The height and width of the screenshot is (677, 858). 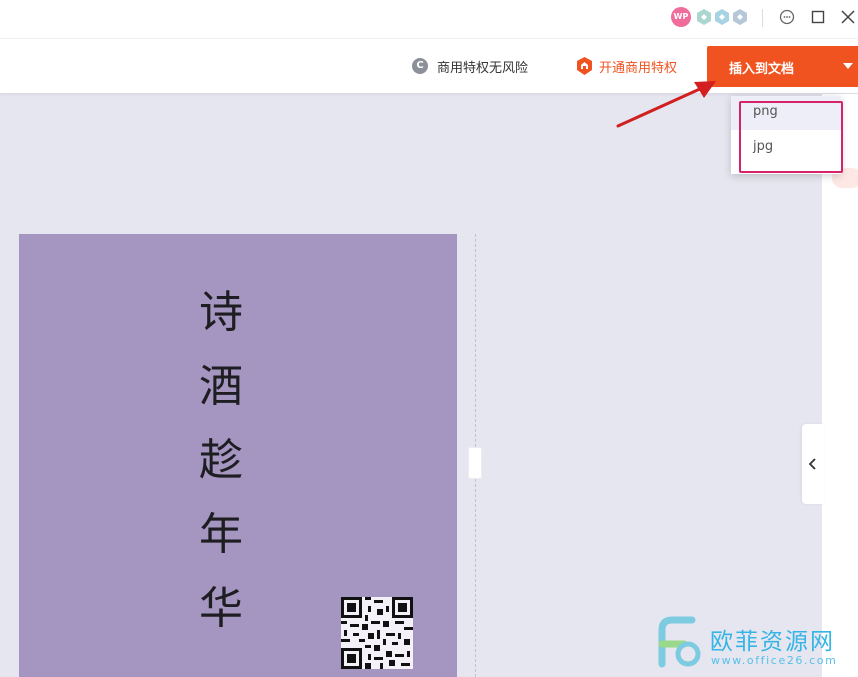 What do you see at coordinates (221, 386) in the screenshot?
I see `poem-char: 酒` at bounding box center [221, 386].